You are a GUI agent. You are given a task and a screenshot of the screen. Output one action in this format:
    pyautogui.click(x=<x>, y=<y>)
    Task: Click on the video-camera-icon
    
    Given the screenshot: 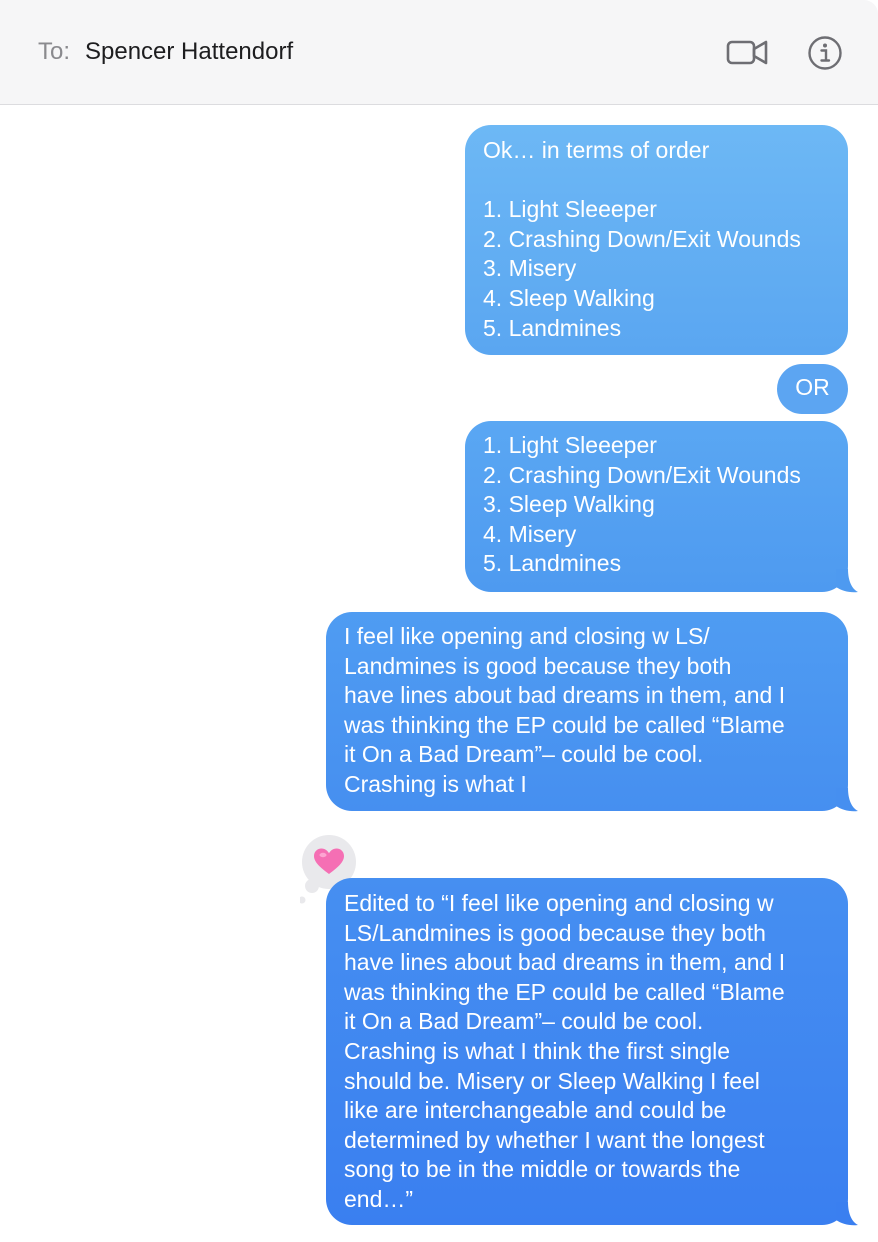 What is the action you would take?
    pyautogui.click(x=748, y=52)
    